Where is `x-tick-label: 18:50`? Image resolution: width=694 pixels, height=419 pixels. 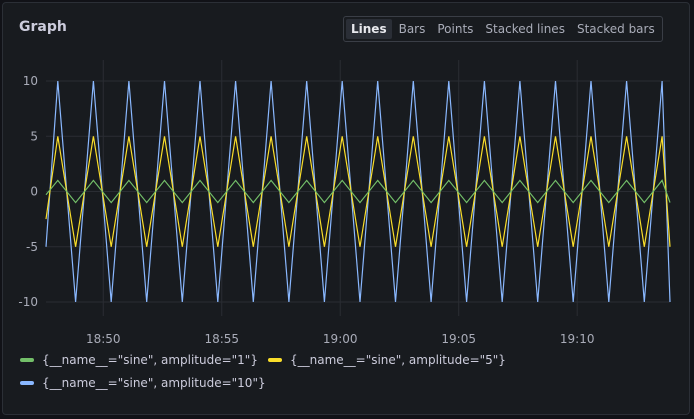
x-tick-label: 18:50 is located at coordinates (103, 339).